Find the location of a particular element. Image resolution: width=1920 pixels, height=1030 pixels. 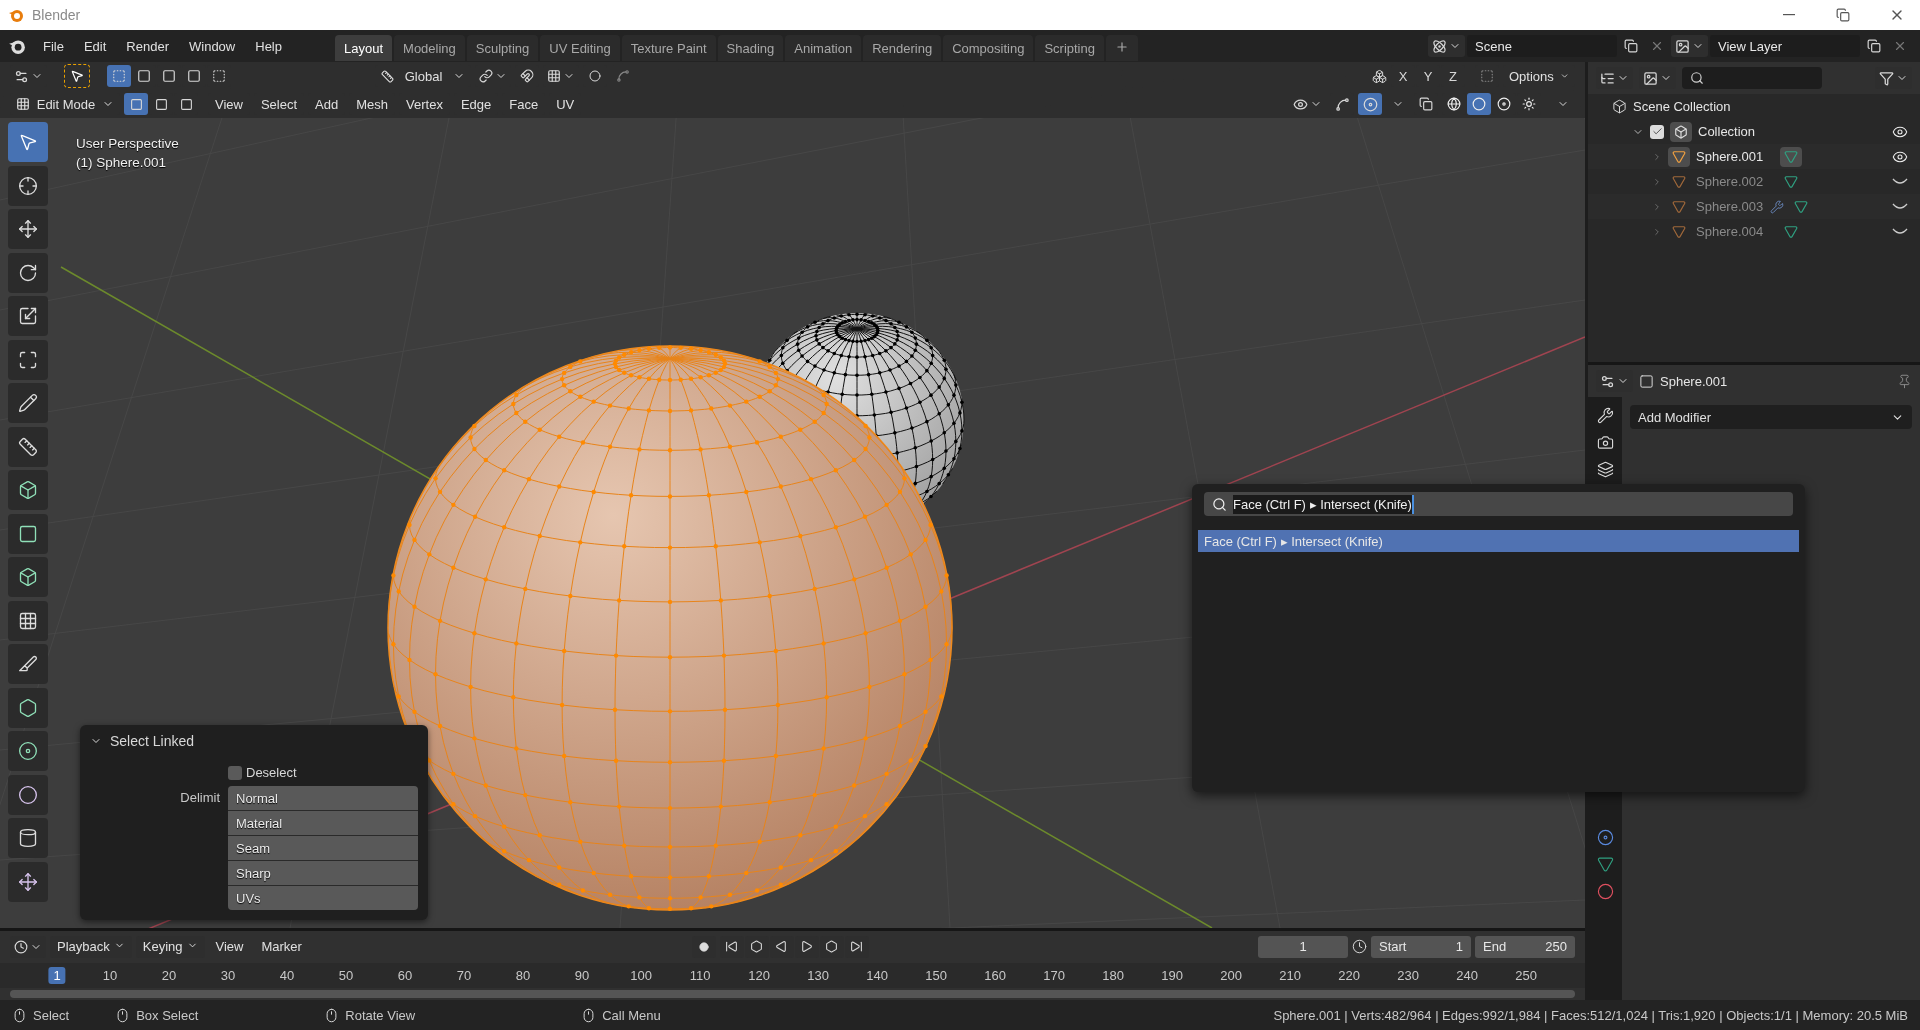

outliner-label: Sphere.004 is located at coordinates (1730, 231).